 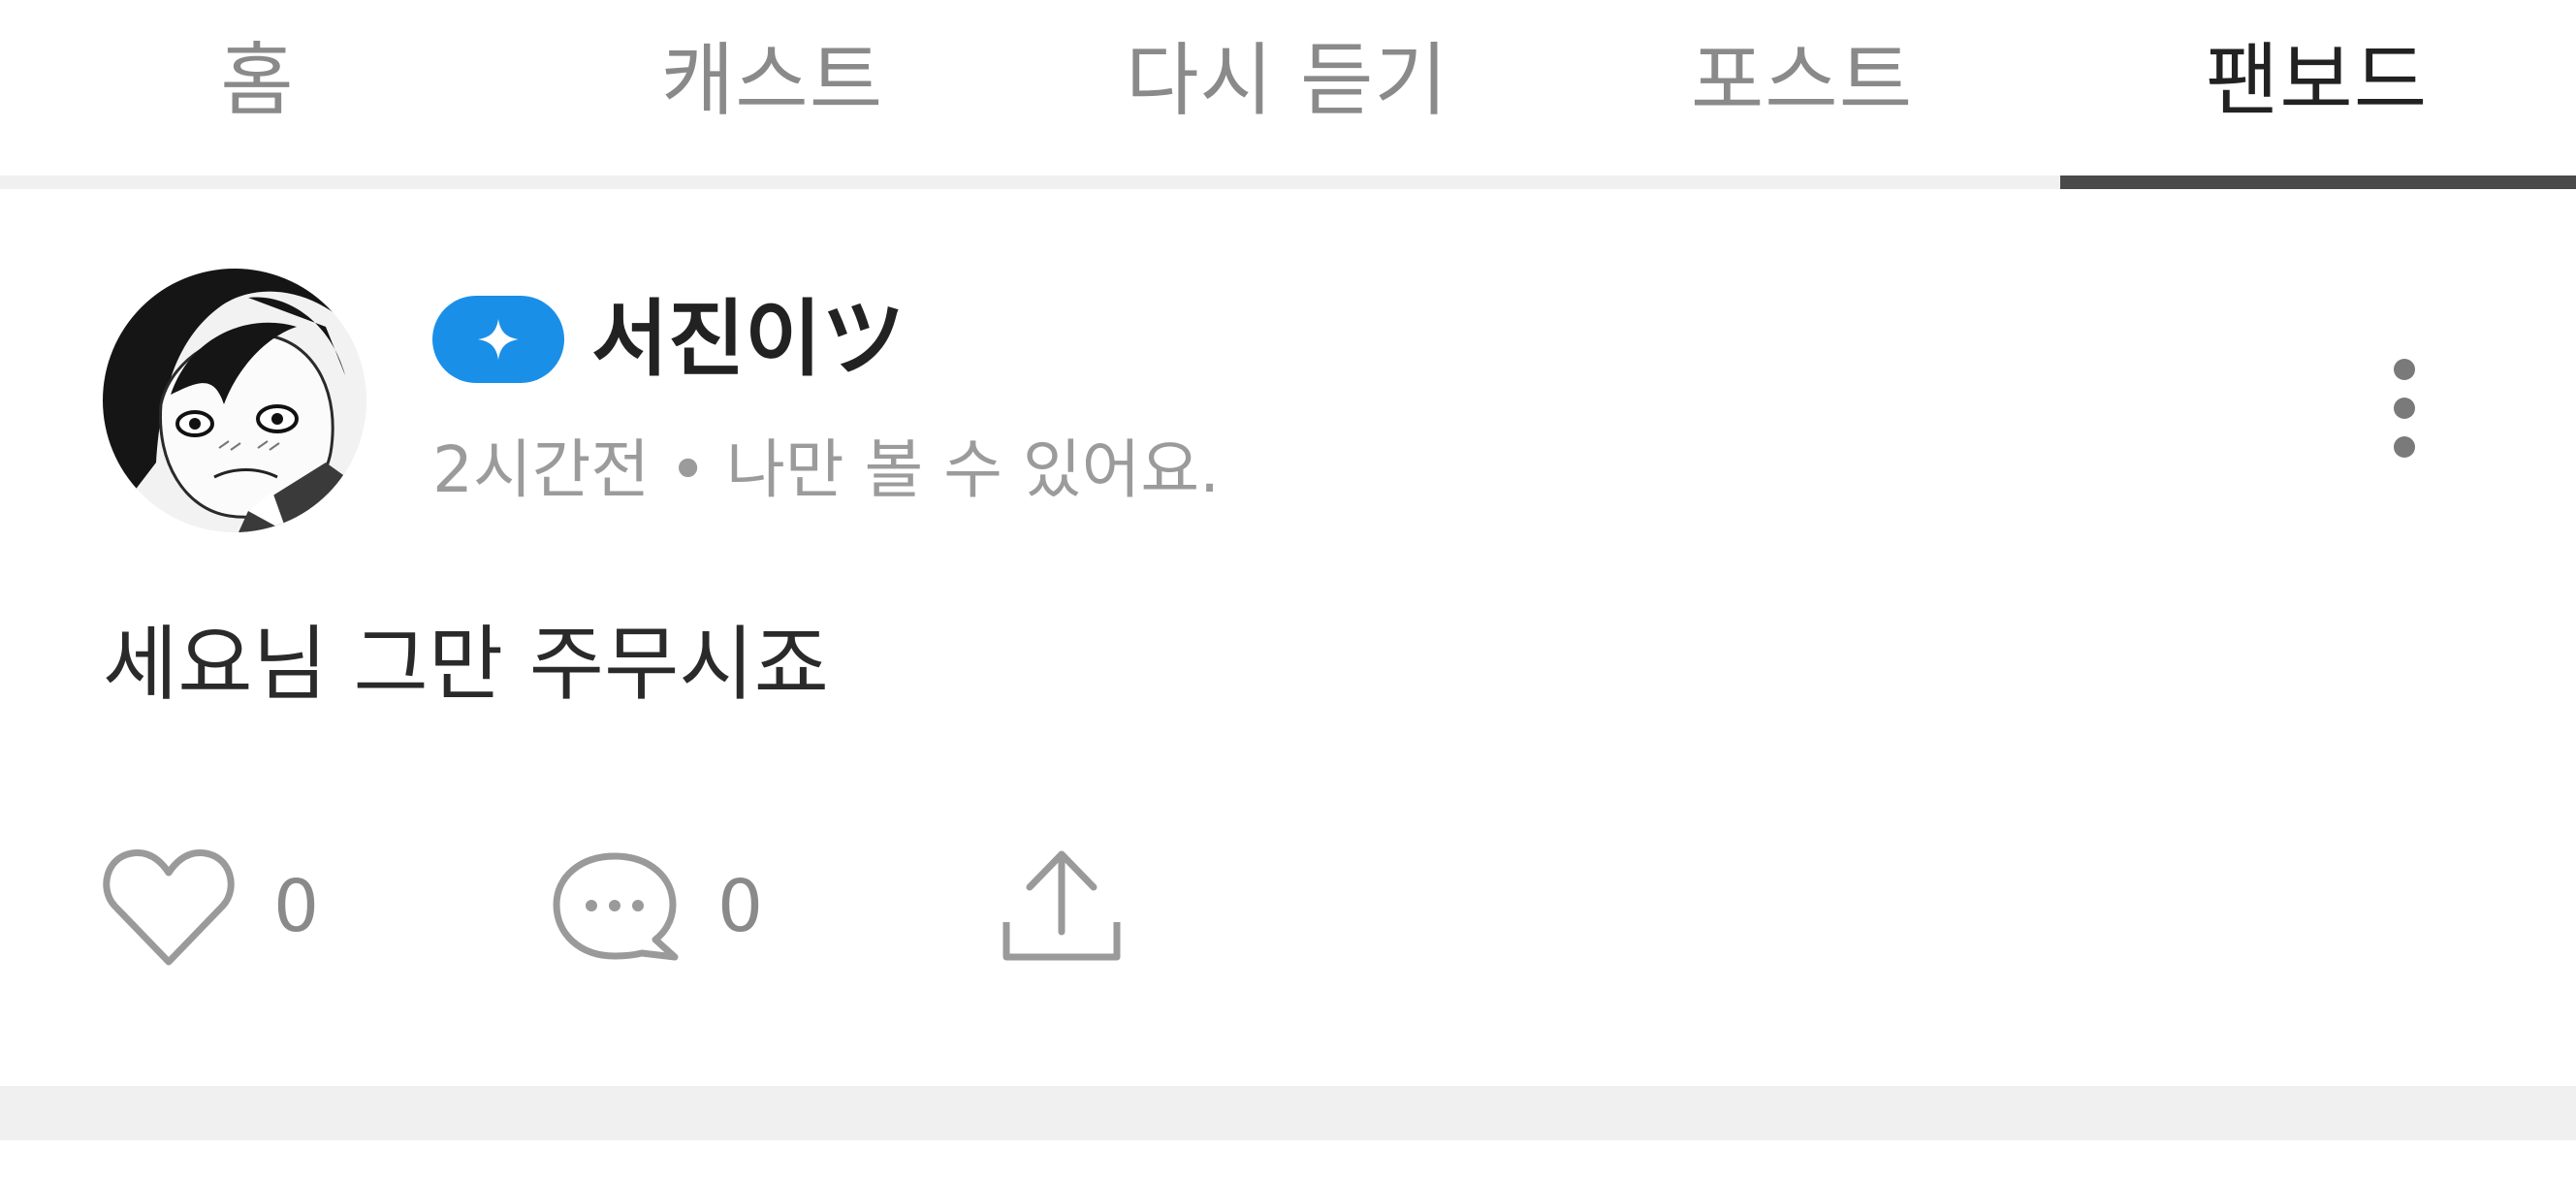 What do you see at coordinates (741, 906) in the screenshot?
I see `comment-count: 0` at bounding box center [741, 906].